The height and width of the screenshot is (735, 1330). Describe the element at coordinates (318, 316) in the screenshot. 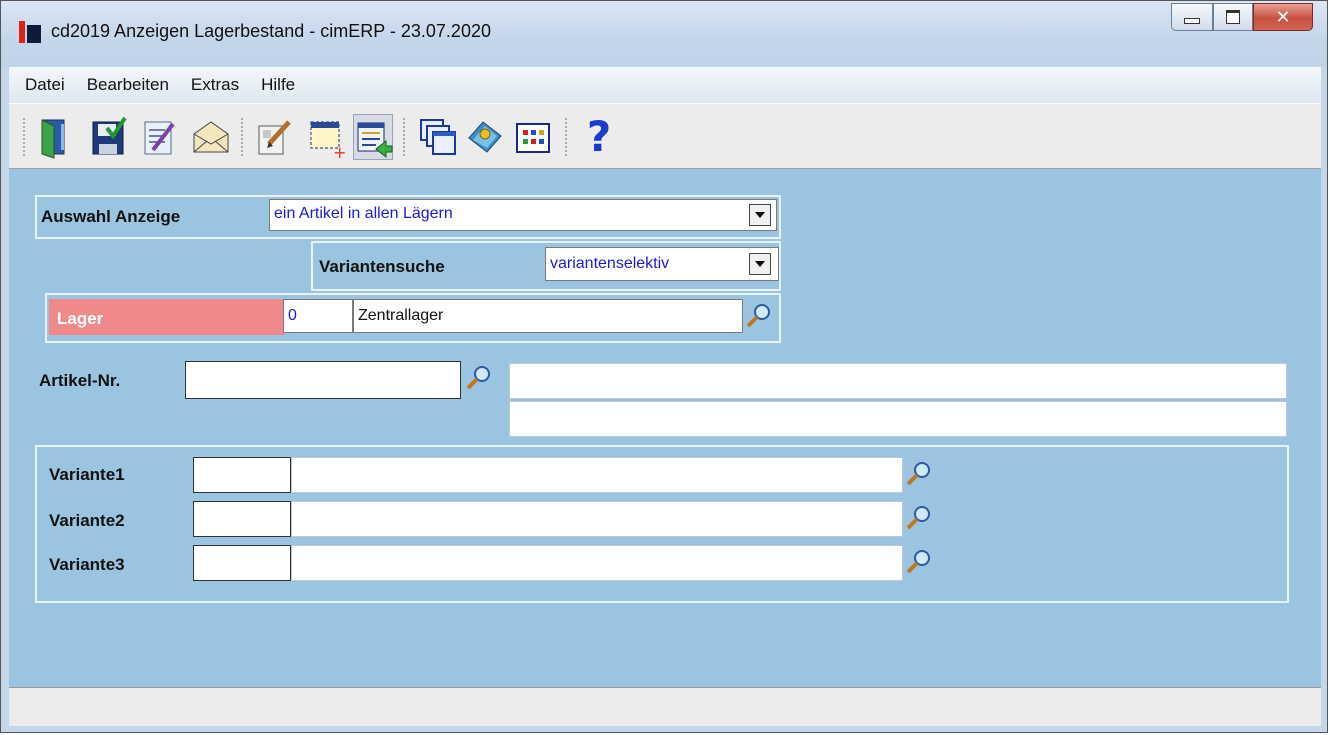

I see `lager-code-input: 0` at that location.